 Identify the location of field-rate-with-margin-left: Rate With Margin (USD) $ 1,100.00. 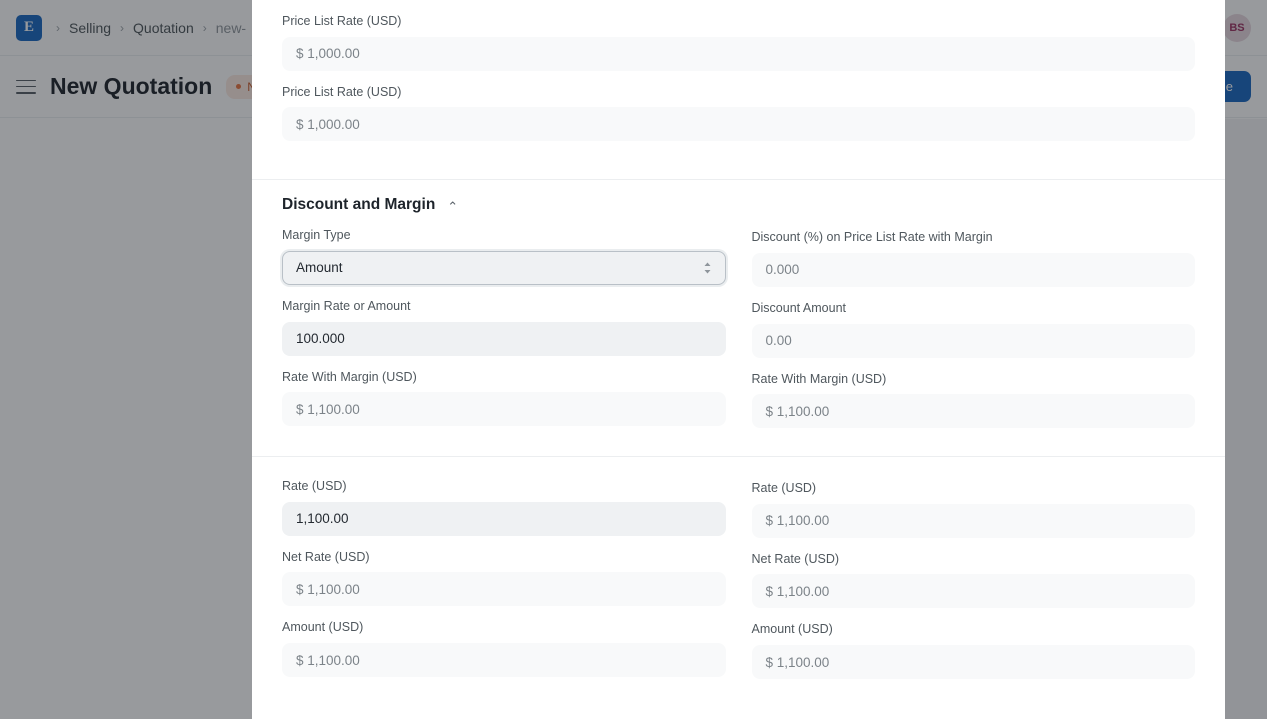
(504, 398).